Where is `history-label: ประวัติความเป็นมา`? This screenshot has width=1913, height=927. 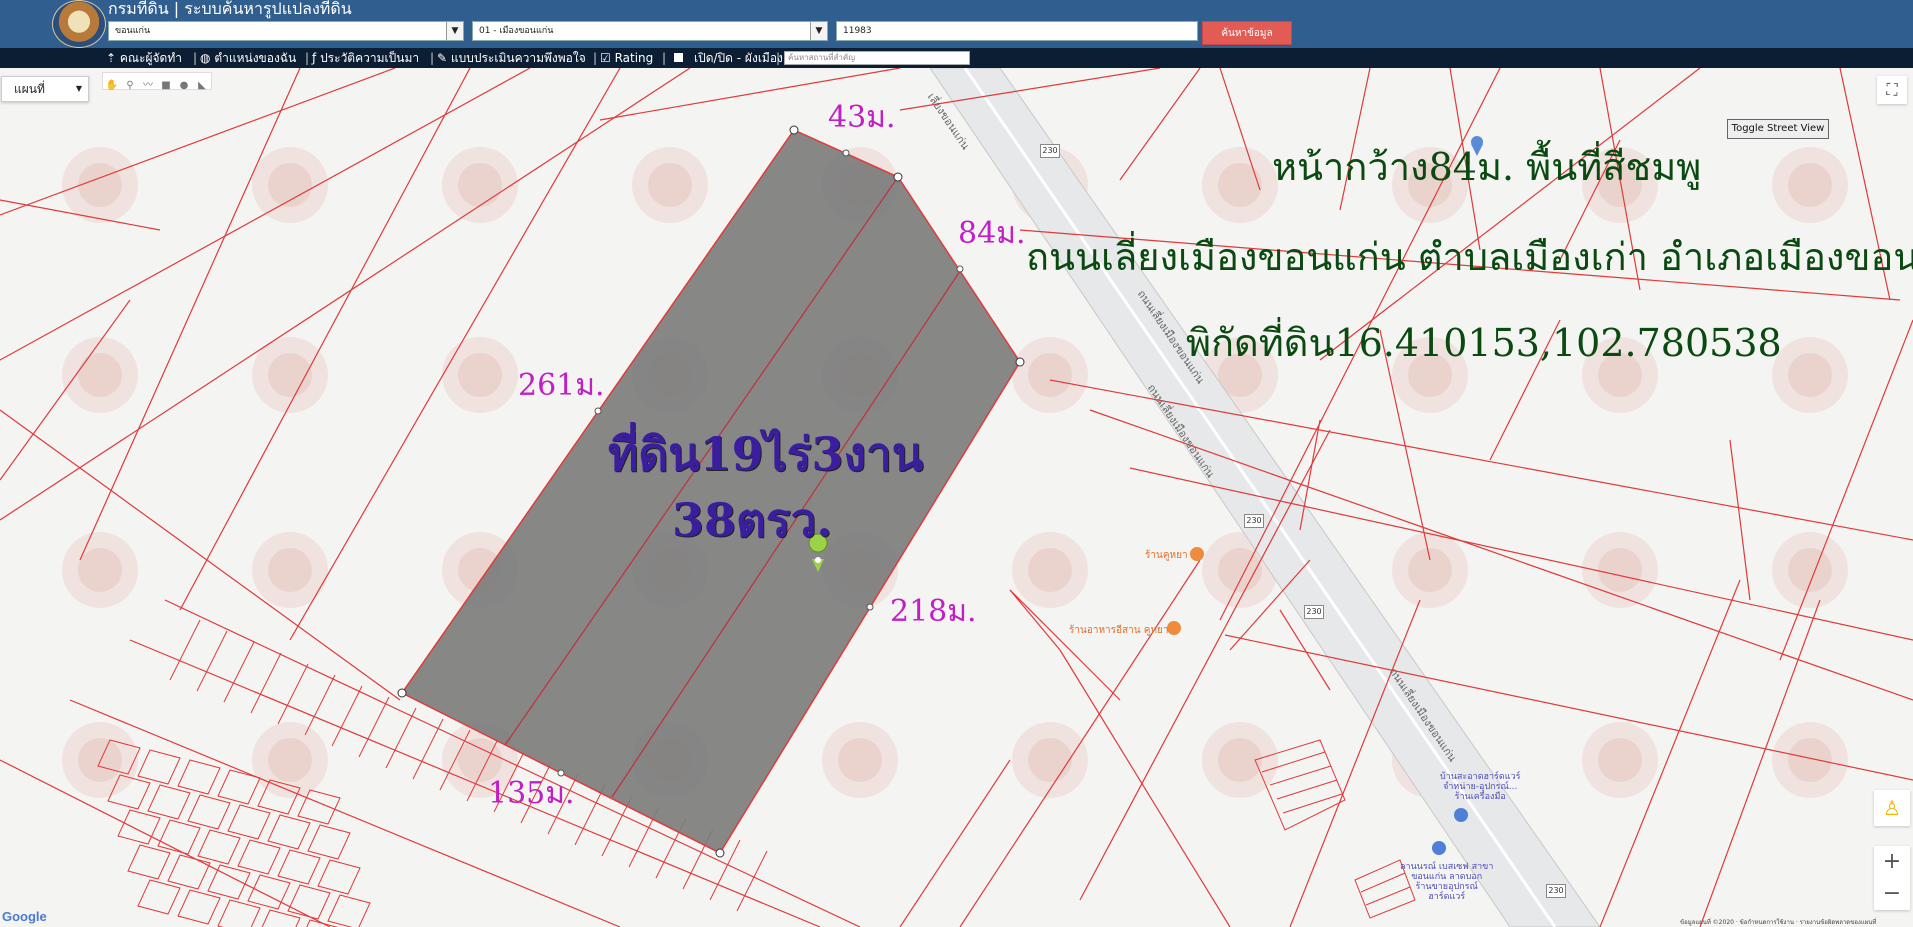
history-label: ประวัติความเป็นมา is located at coordinates (370, 58).